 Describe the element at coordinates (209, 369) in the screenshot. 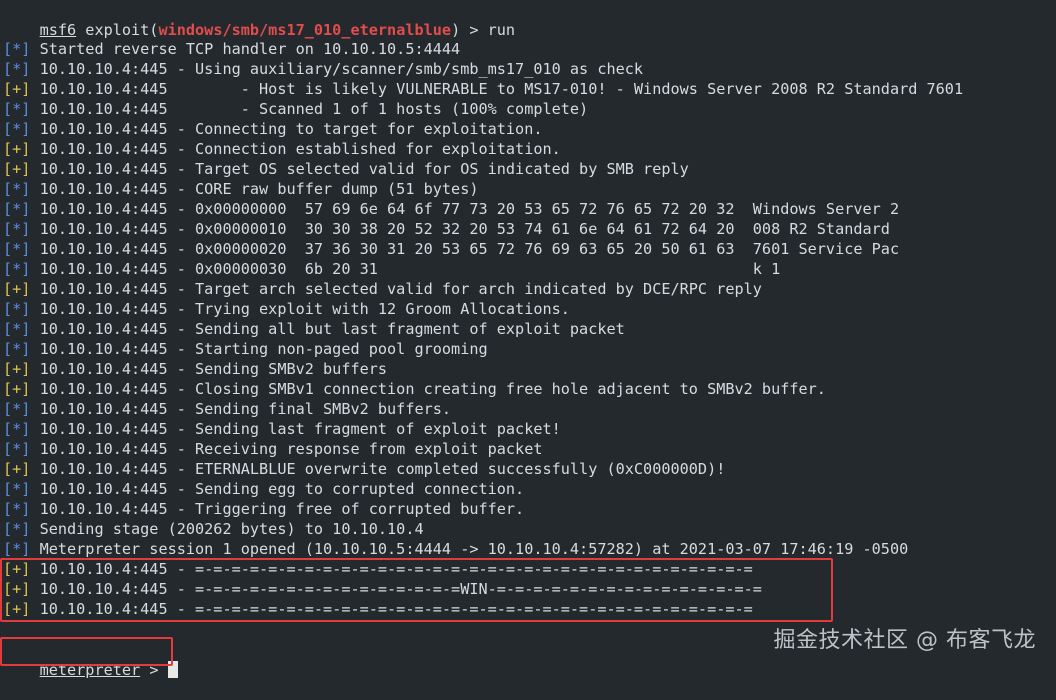

I see `log-line-text: 10.10.10.4:445 - Sending SMBv2 buffers` at that location.